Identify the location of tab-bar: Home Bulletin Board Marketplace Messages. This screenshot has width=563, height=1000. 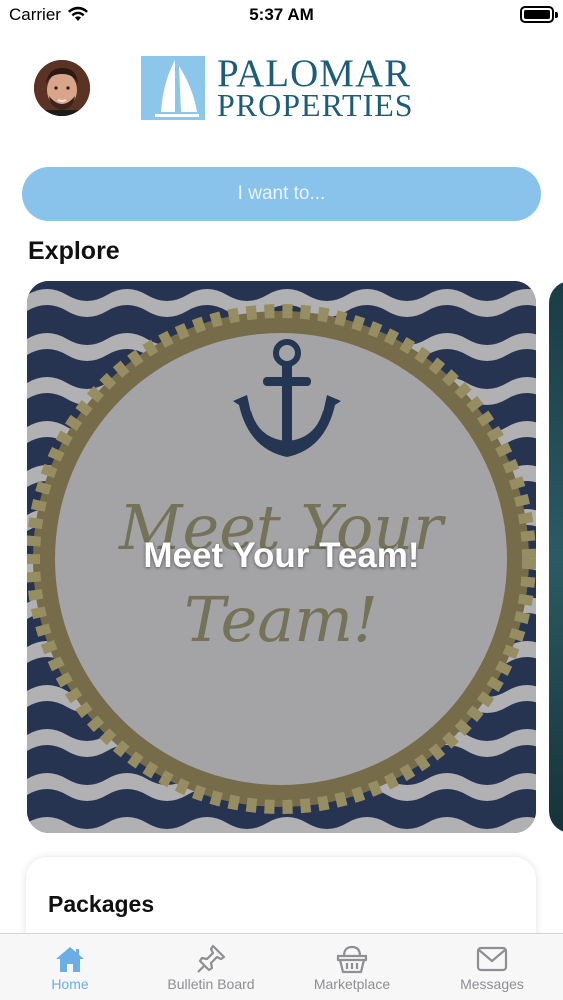
(281, 966).